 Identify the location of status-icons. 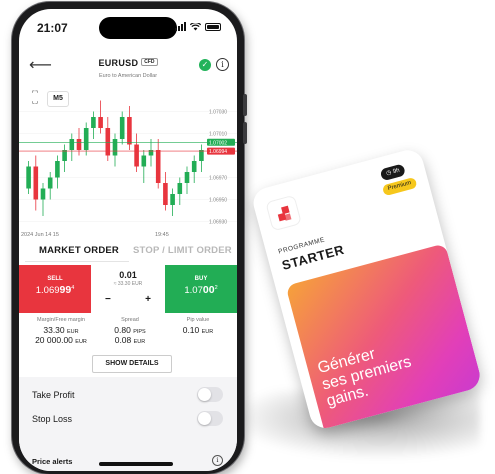
(198, 26).